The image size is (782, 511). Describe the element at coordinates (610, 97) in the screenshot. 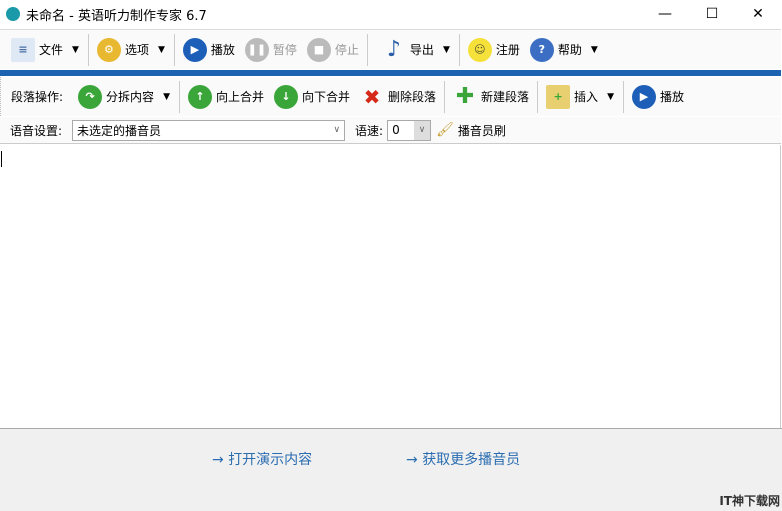

I see `insert-dropdown-icon: ▼` at that location.